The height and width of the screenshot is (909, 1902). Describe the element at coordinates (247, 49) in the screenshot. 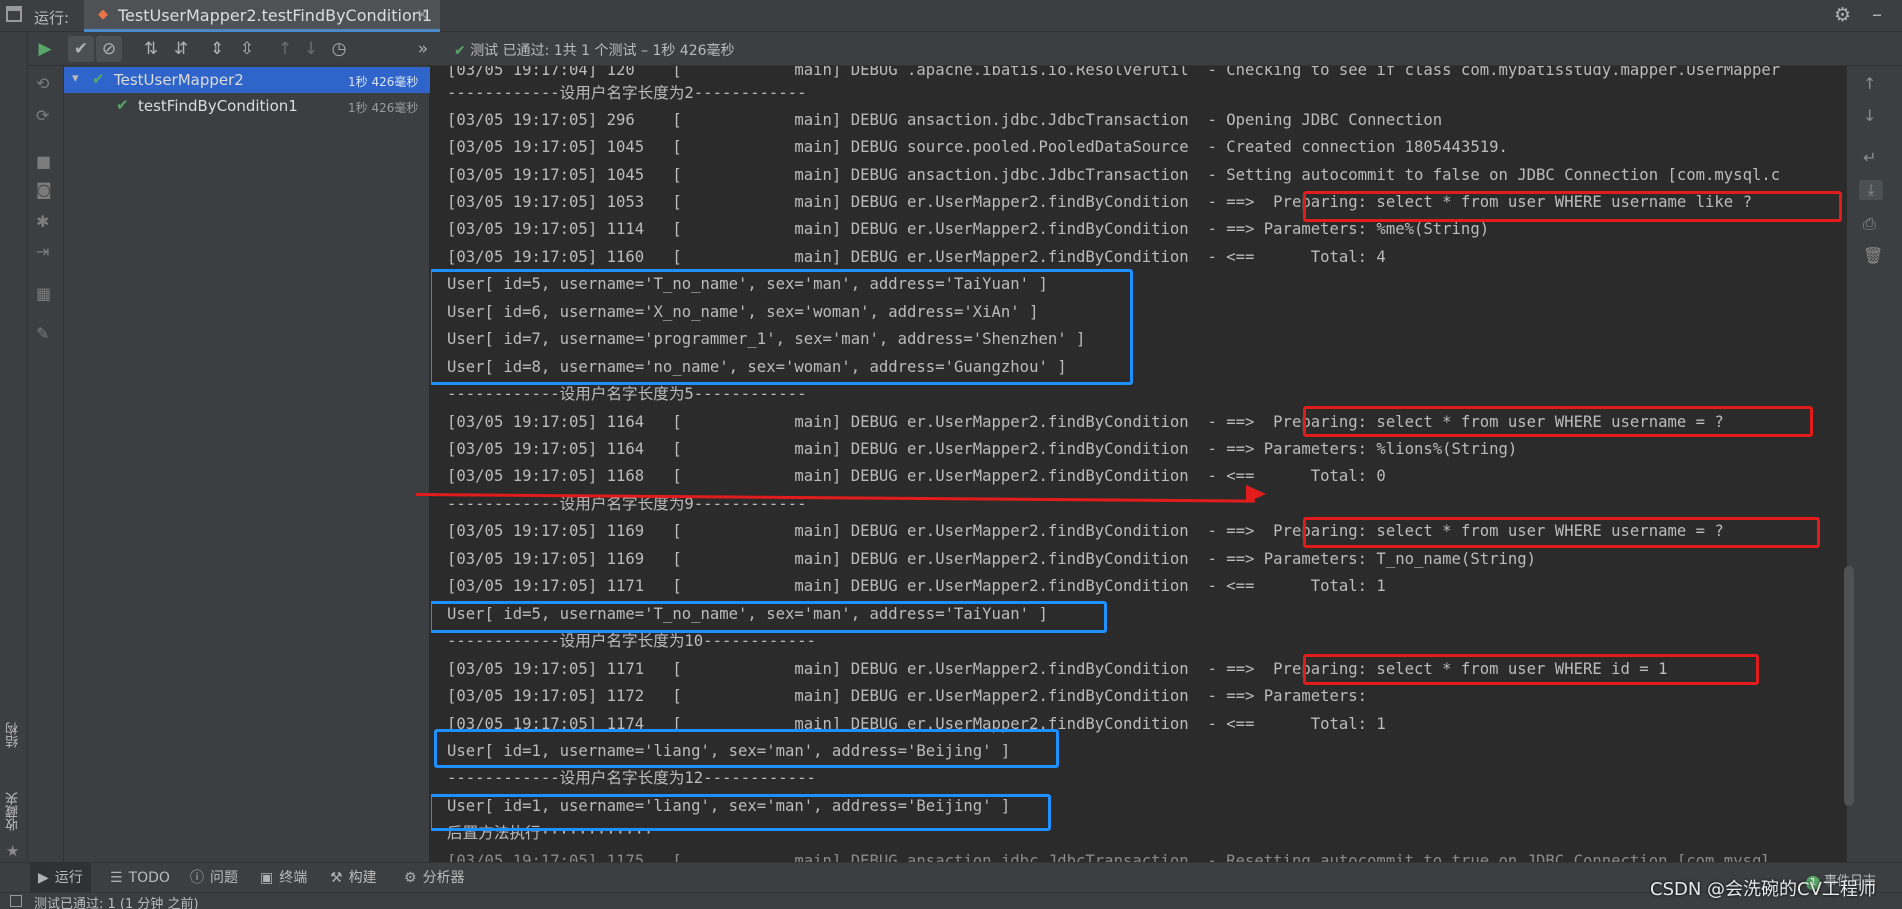

I see `collapse-all-icon: ⇳` at that location.